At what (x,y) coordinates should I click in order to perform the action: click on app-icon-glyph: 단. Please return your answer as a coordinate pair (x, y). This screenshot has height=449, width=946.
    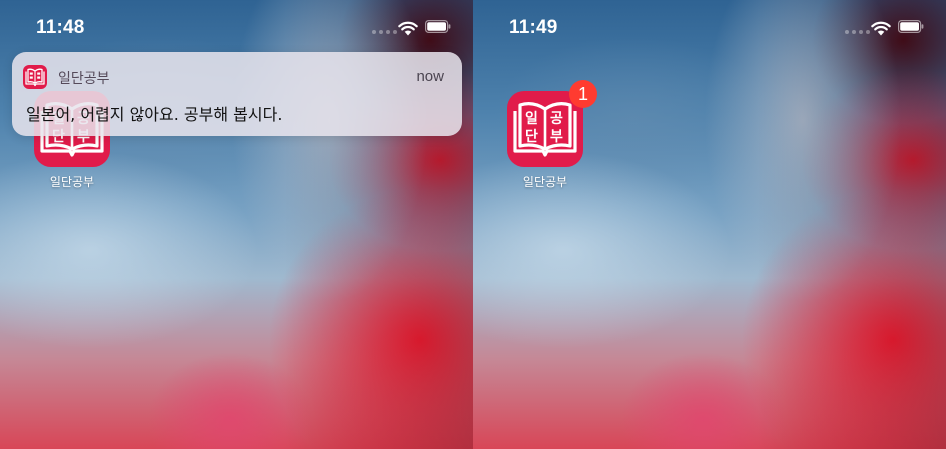
    Looking at the image, I should click on (531, 137).